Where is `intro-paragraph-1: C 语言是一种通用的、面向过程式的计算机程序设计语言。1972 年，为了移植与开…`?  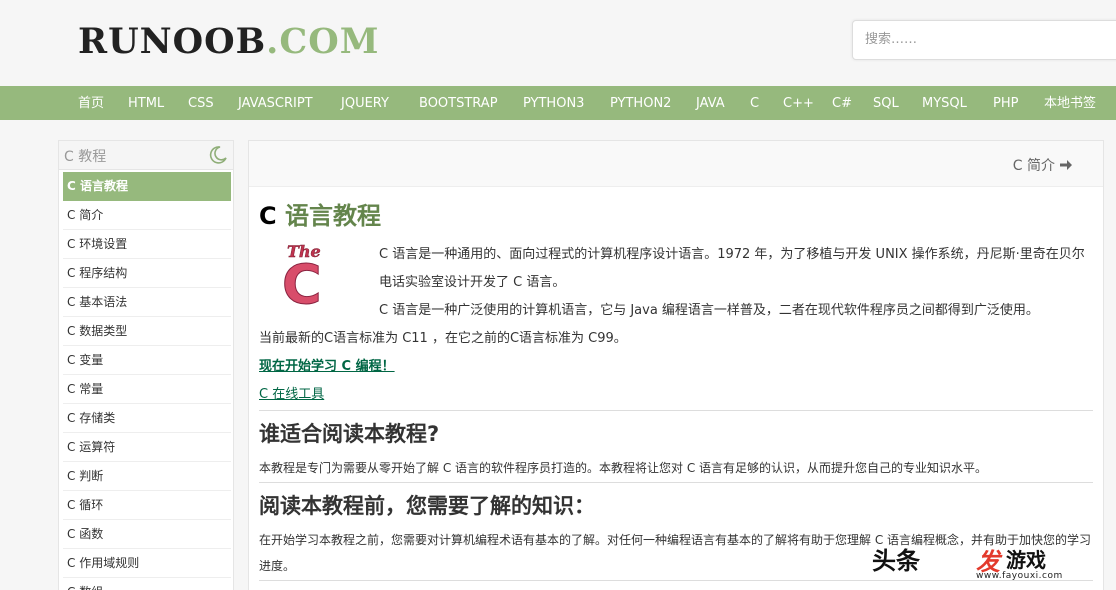
intro-paragraph-1: C 语言是一种通用的、面向过程式的计算机程序设计语言。1972 年，为了移植与开… is located at coordinates (732, 268).